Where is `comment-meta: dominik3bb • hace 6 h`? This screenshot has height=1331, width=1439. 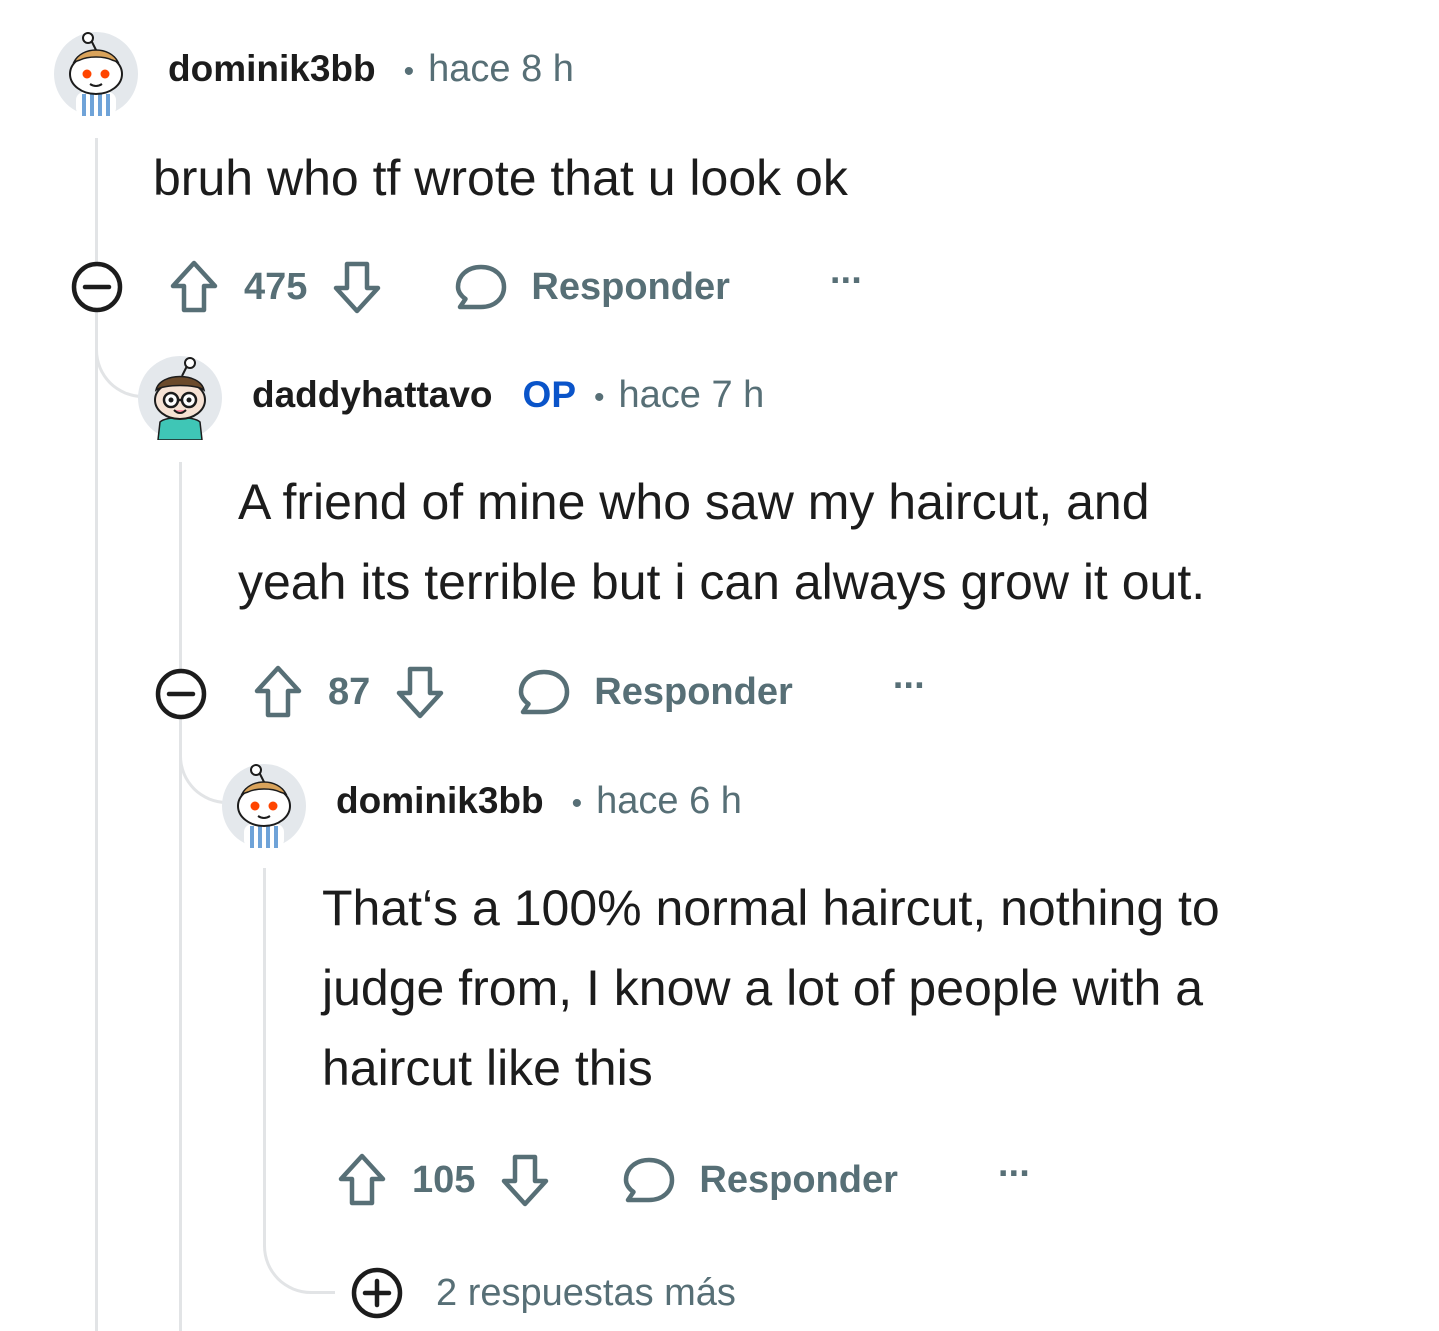
comment-meta: dominik3bb • hace 6 h is located at coordinates (539, 801).